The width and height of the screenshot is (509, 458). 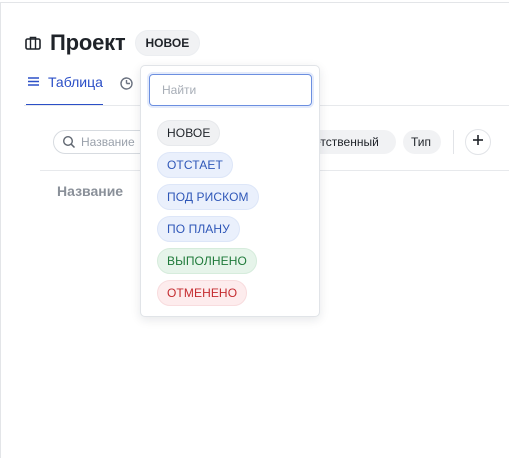 I want to click on plus-icon, so click(x=478, y=142).